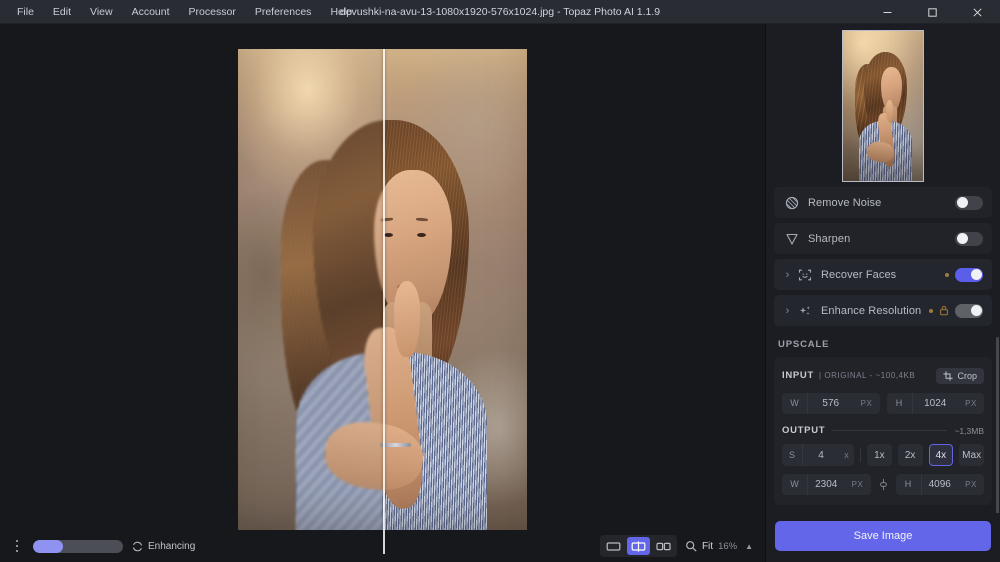  I want to click on image-thumbnail, so click(883, 105).